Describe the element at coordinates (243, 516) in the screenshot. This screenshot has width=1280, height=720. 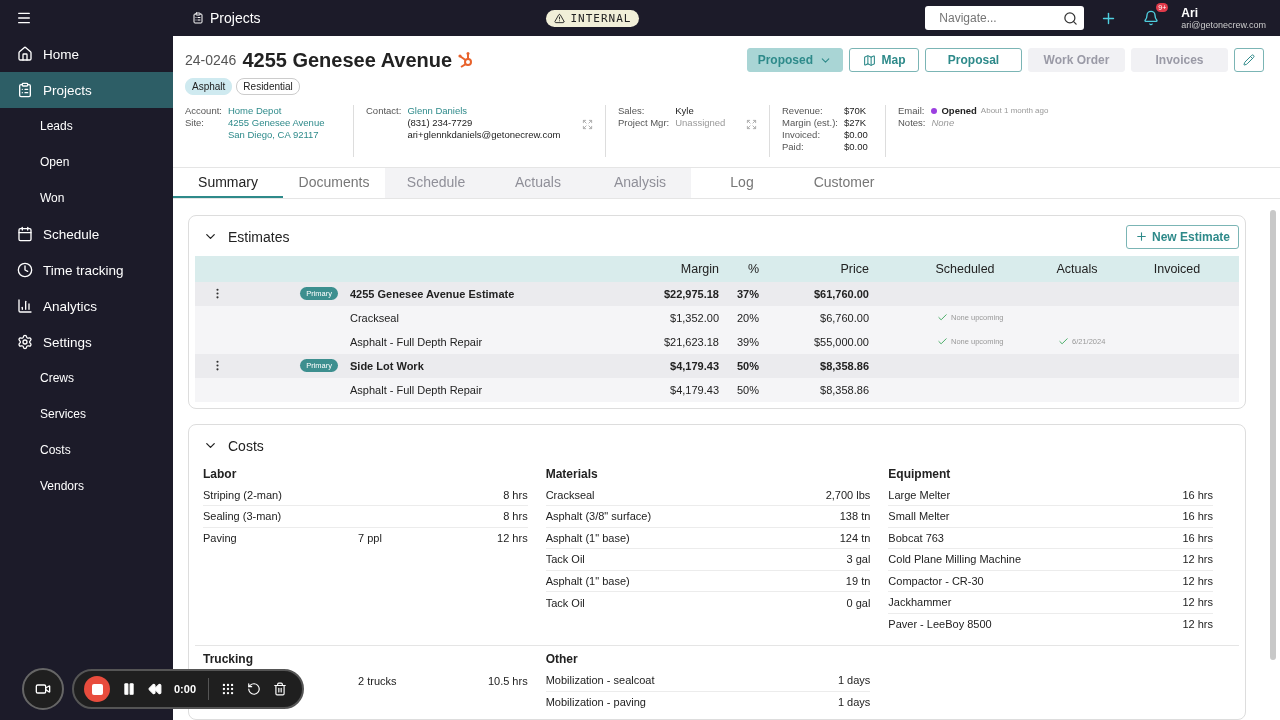
I see `cost-name: Sealing (3-man)` at that location.